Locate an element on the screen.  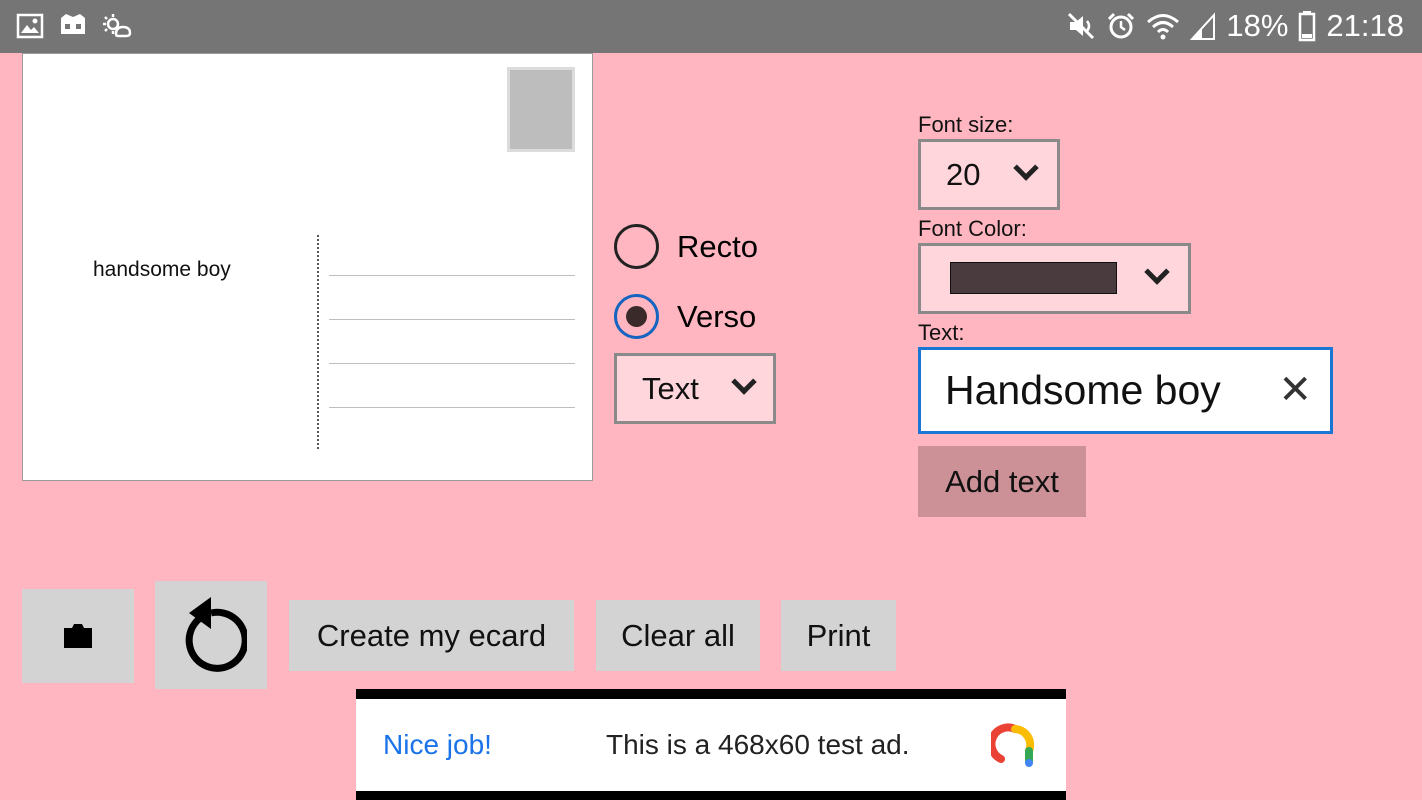
clear-all-button: Clear all is located at coordinates (678, 635).